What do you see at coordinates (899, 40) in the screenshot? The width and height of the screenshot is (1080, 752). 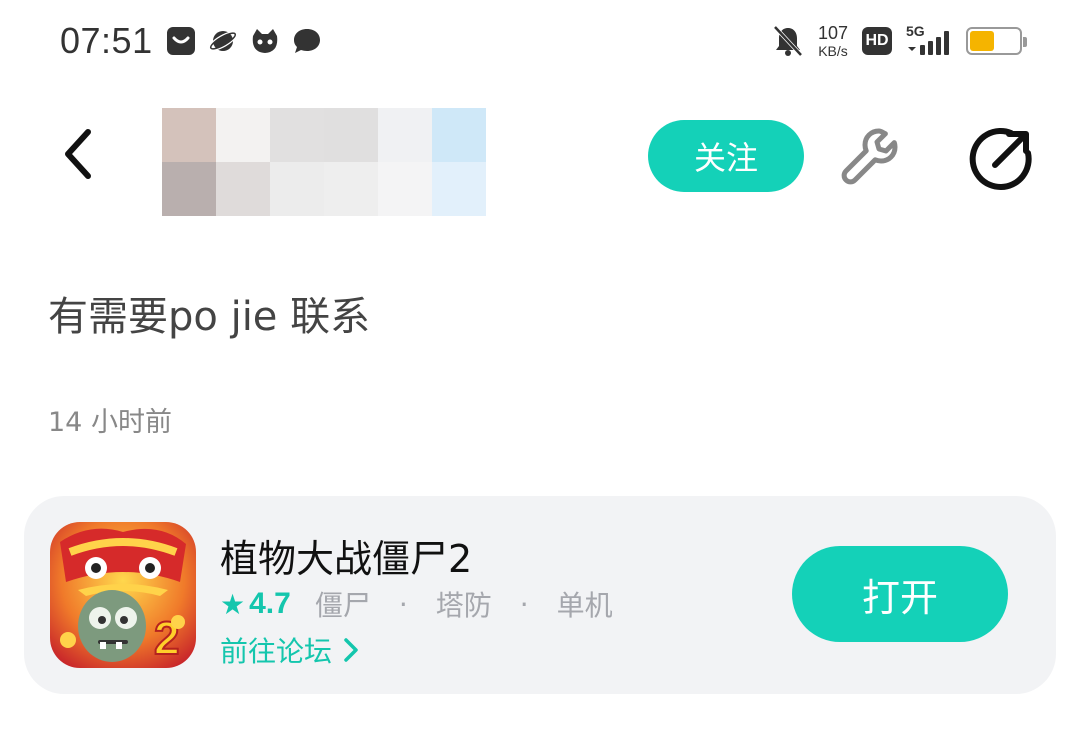 I see `status-right: 107 KB/s HD 5G` at bounding box center [899, 40].